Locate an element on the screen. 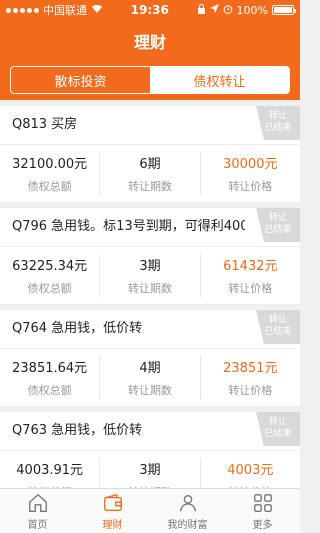  tab-home: 首页 is located at coordinates (37, 511).